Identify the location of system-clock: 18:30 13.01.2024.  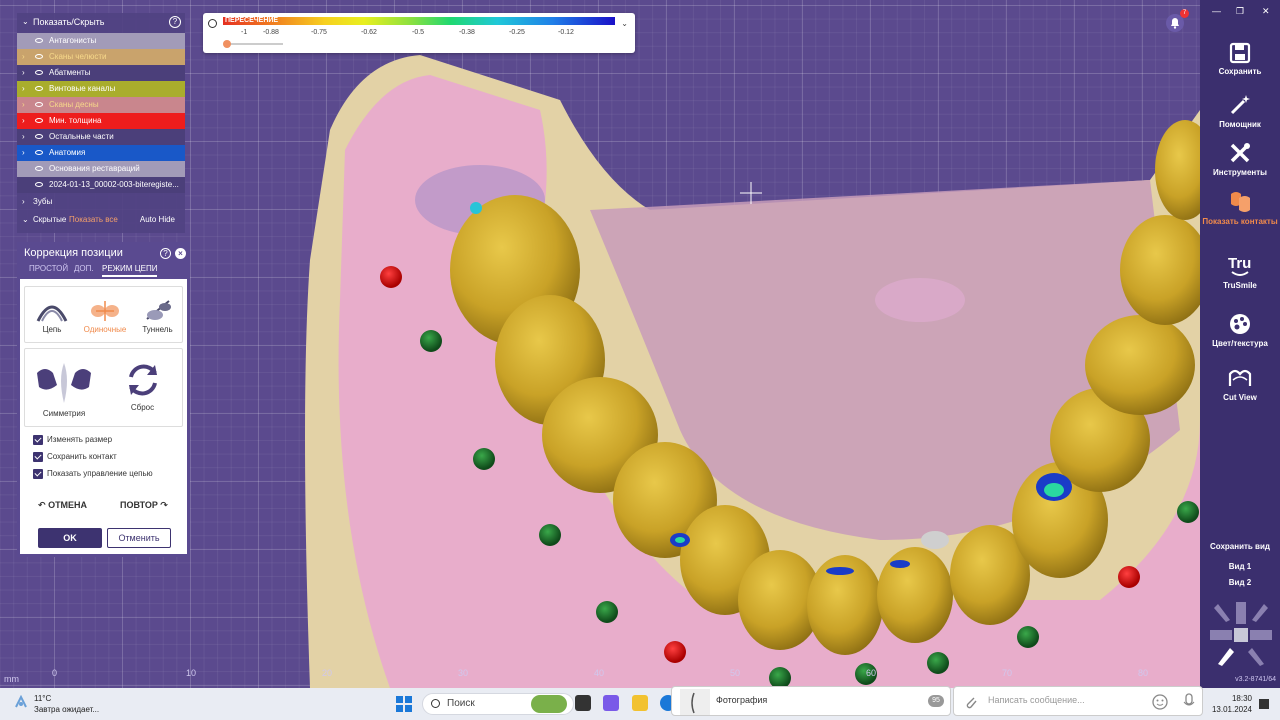
(1231, 704).